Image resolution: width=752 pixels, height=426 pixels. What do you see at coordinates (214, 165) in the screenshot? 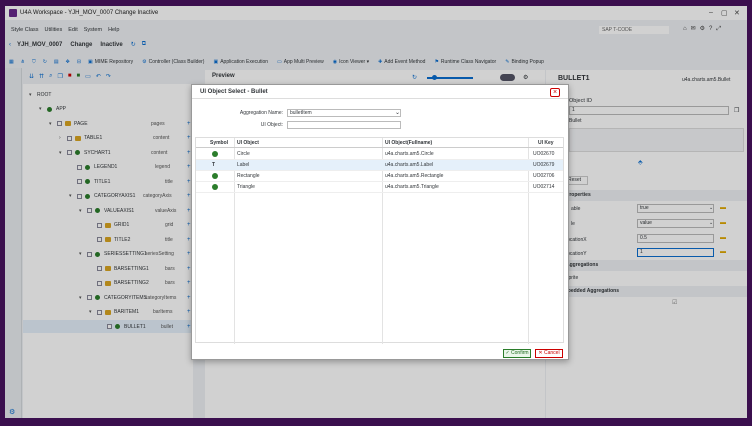
I see `text-symbol-icon: T` at bounding box center [214, 165].